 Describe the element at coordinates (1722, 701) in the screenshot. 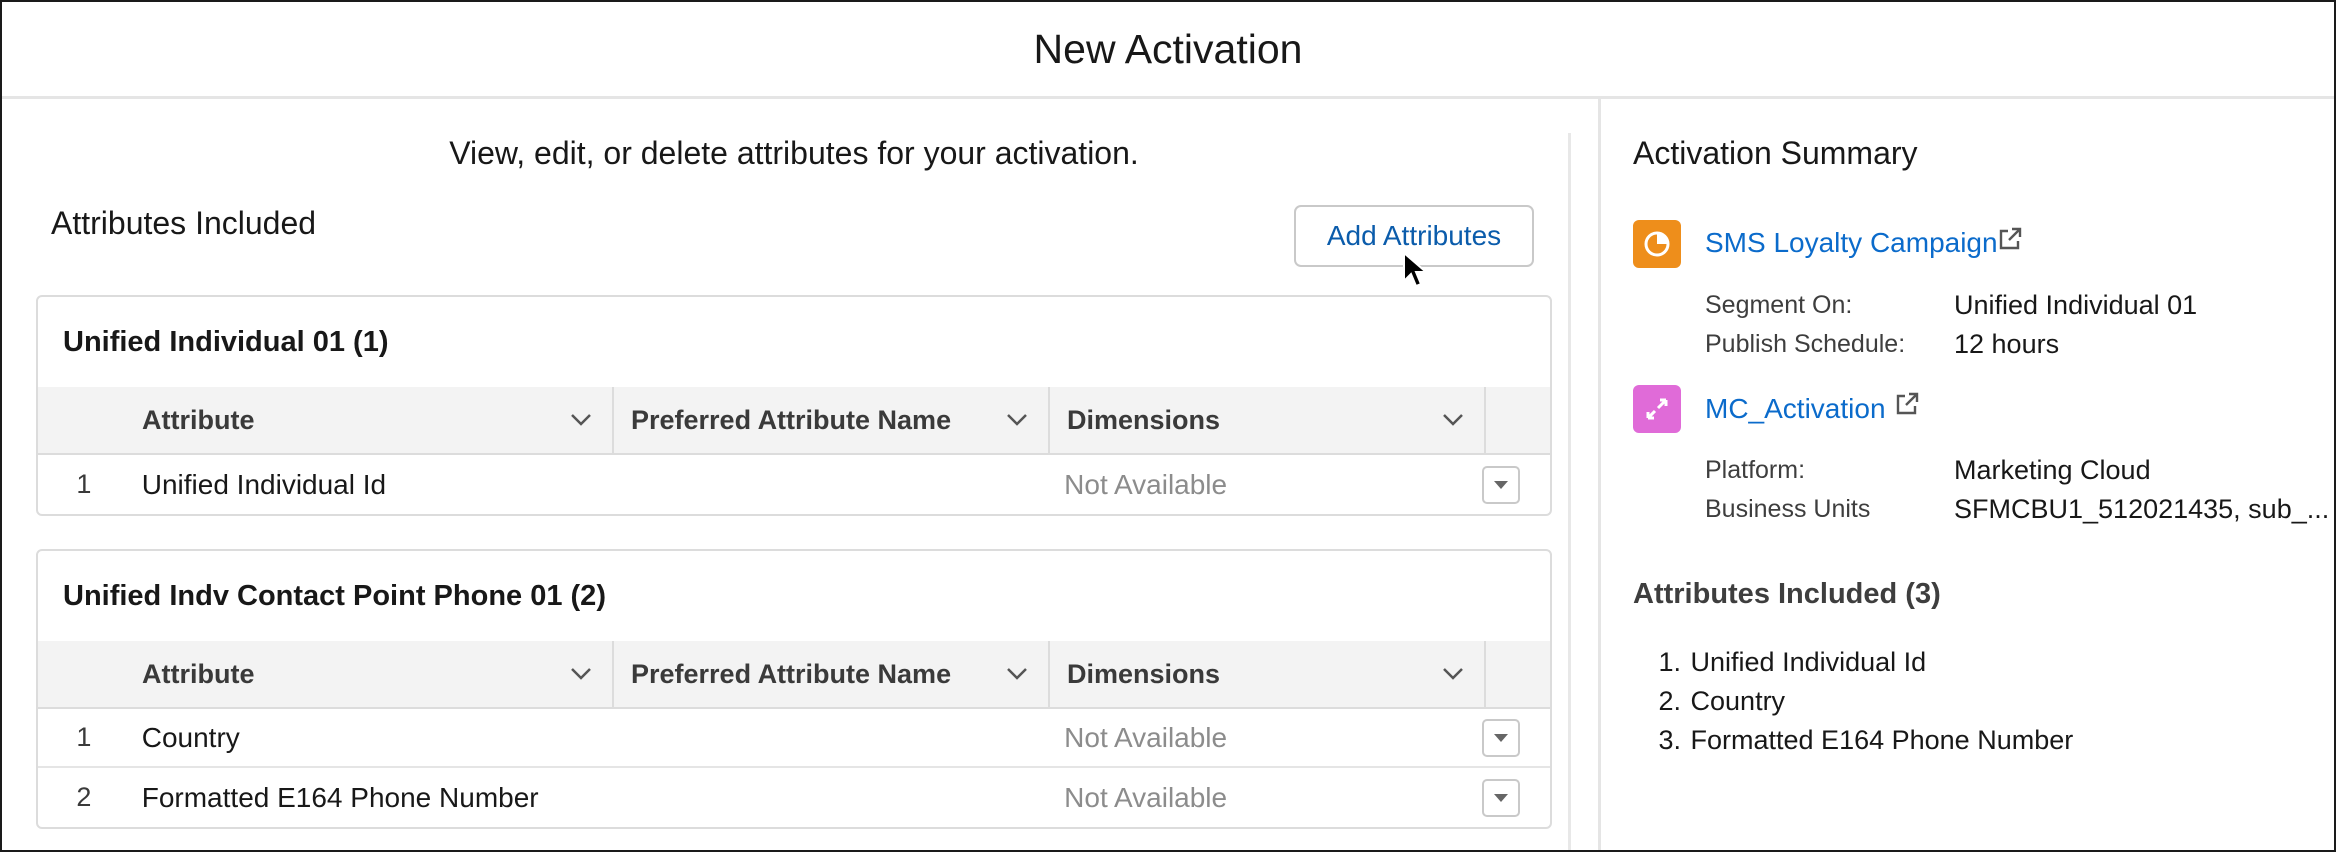

I see `list-item: 2. Country` at that location.